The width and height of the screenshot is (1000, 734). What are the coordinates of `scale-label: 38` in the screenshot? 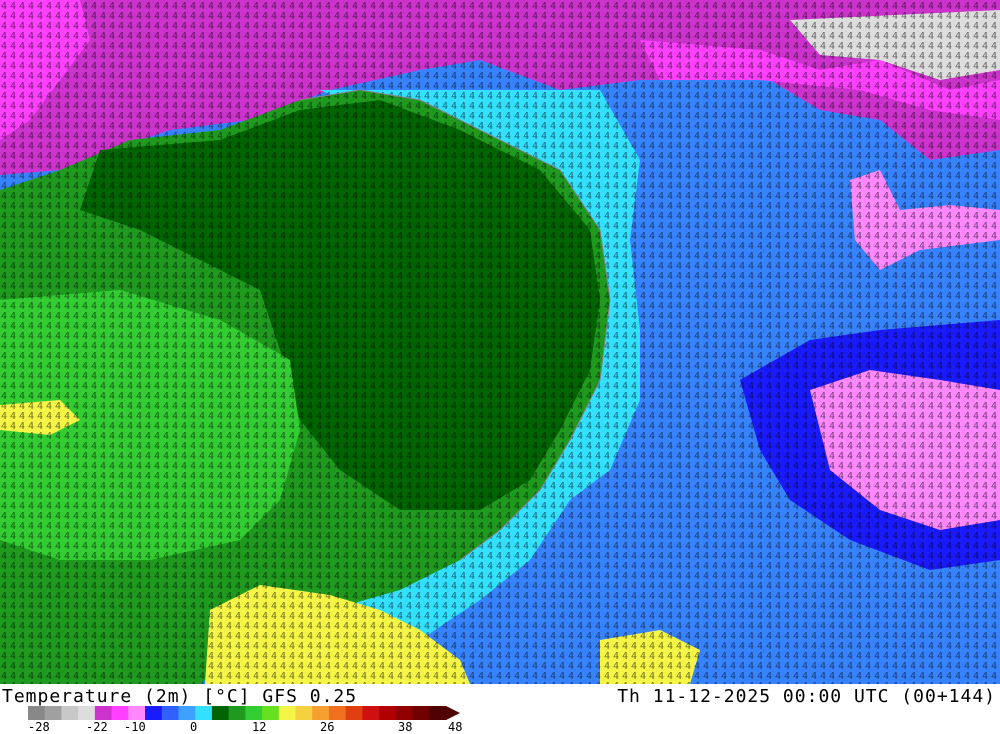 It's located at (405, 727).